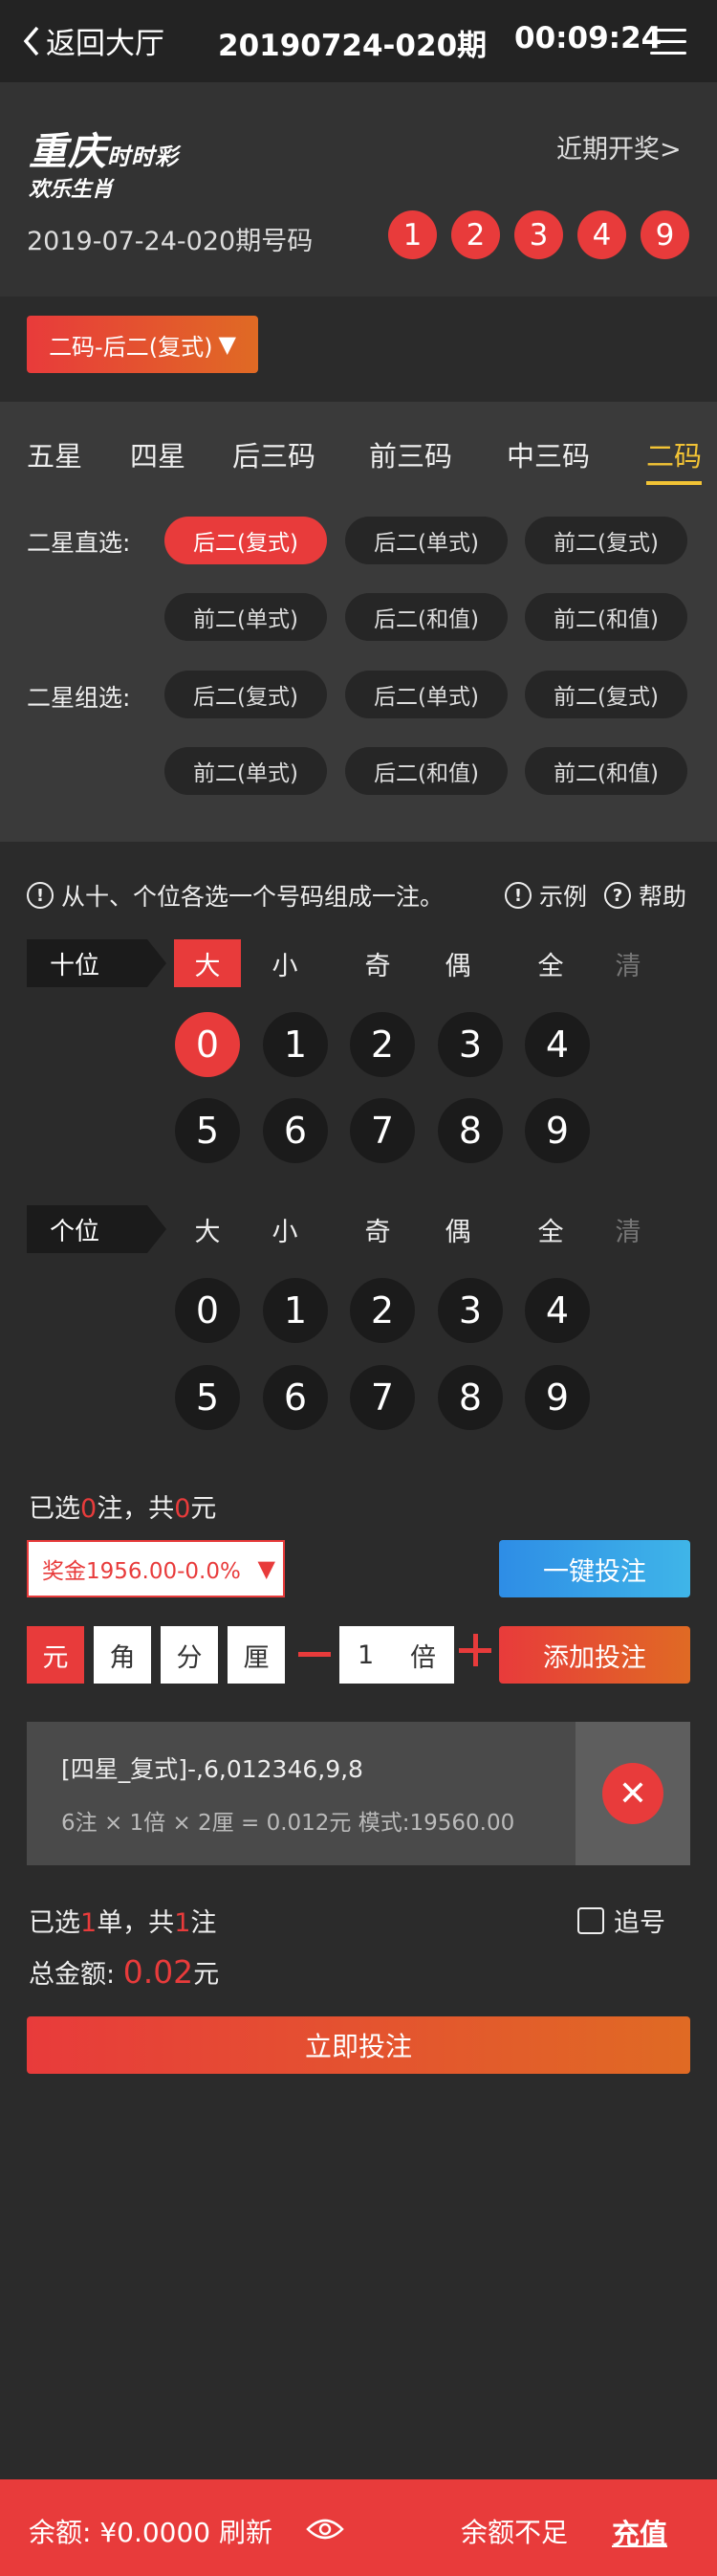 This screenshot has height=2576, width=717. Describe the element at coordinates (227, 344) in the screenshot. I see `caret-down-icon: ▼` at that location.